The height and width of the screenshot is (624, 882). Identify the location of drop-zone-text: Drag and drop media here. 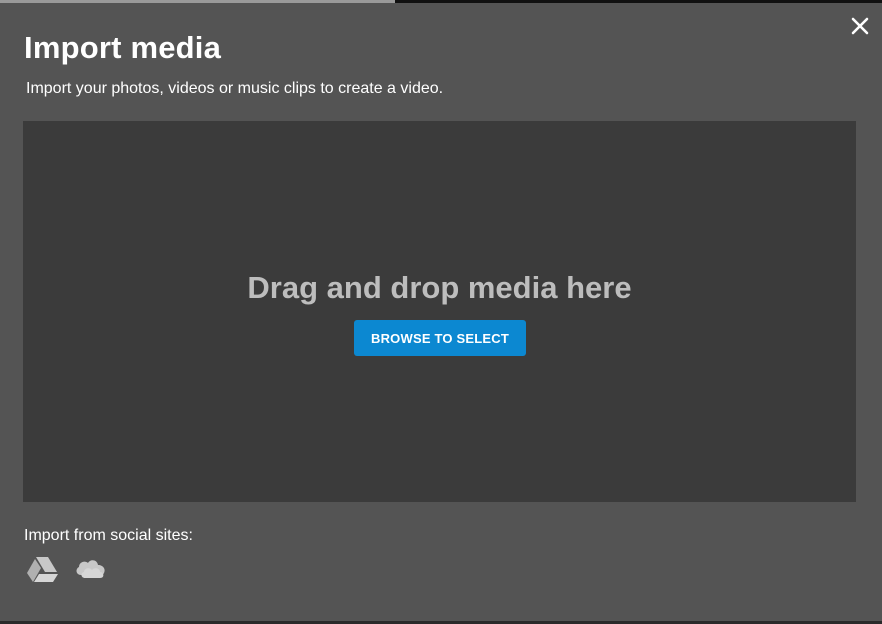
(439, 287).